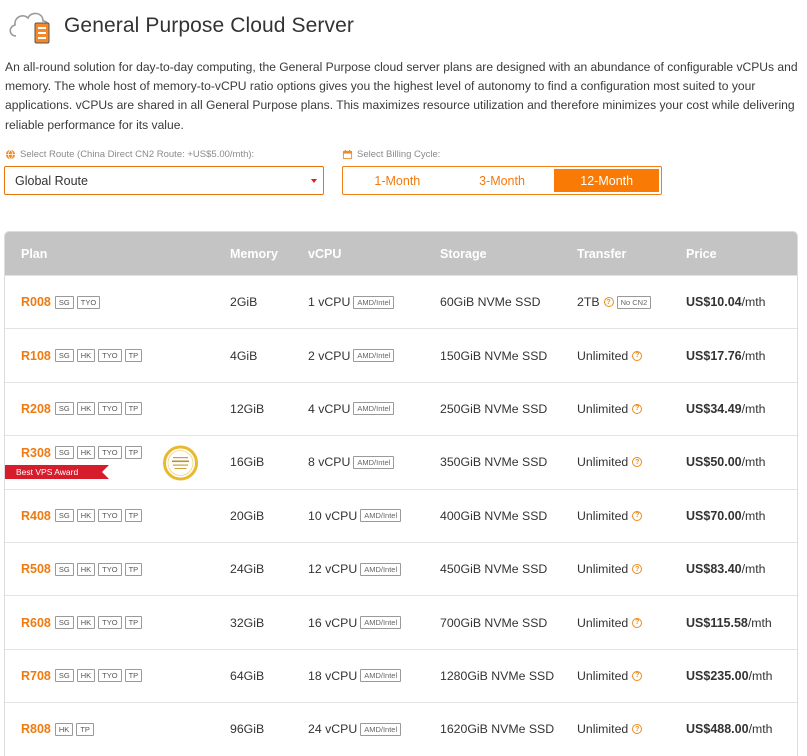 This screenshot has width=807, height=756. I want to click on price-value: US$17.76, so click(714, 355).